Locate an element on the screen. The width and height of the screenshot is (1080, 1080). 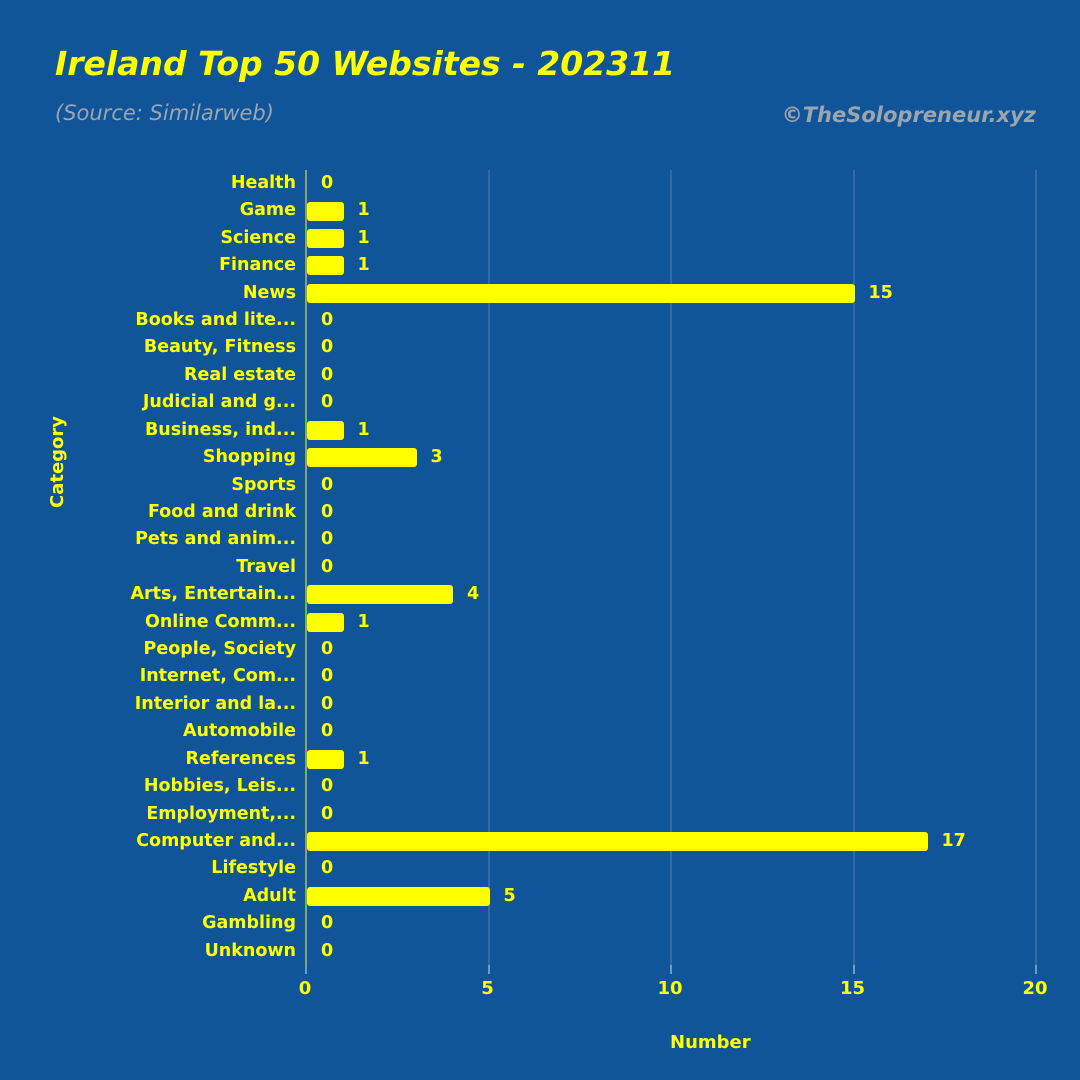
bar-row: Judicial and g... 0 is located at coordinates (589, 402).